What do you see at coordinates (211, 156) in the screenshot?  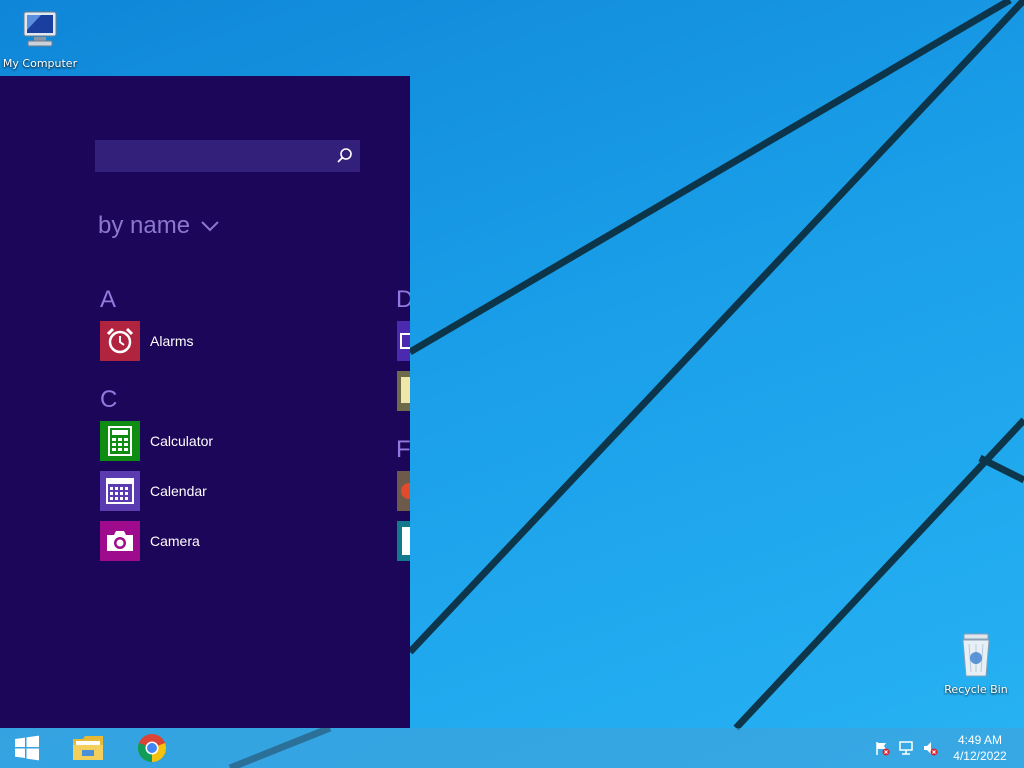 I see `search-input` at bounding box center [211, 156].